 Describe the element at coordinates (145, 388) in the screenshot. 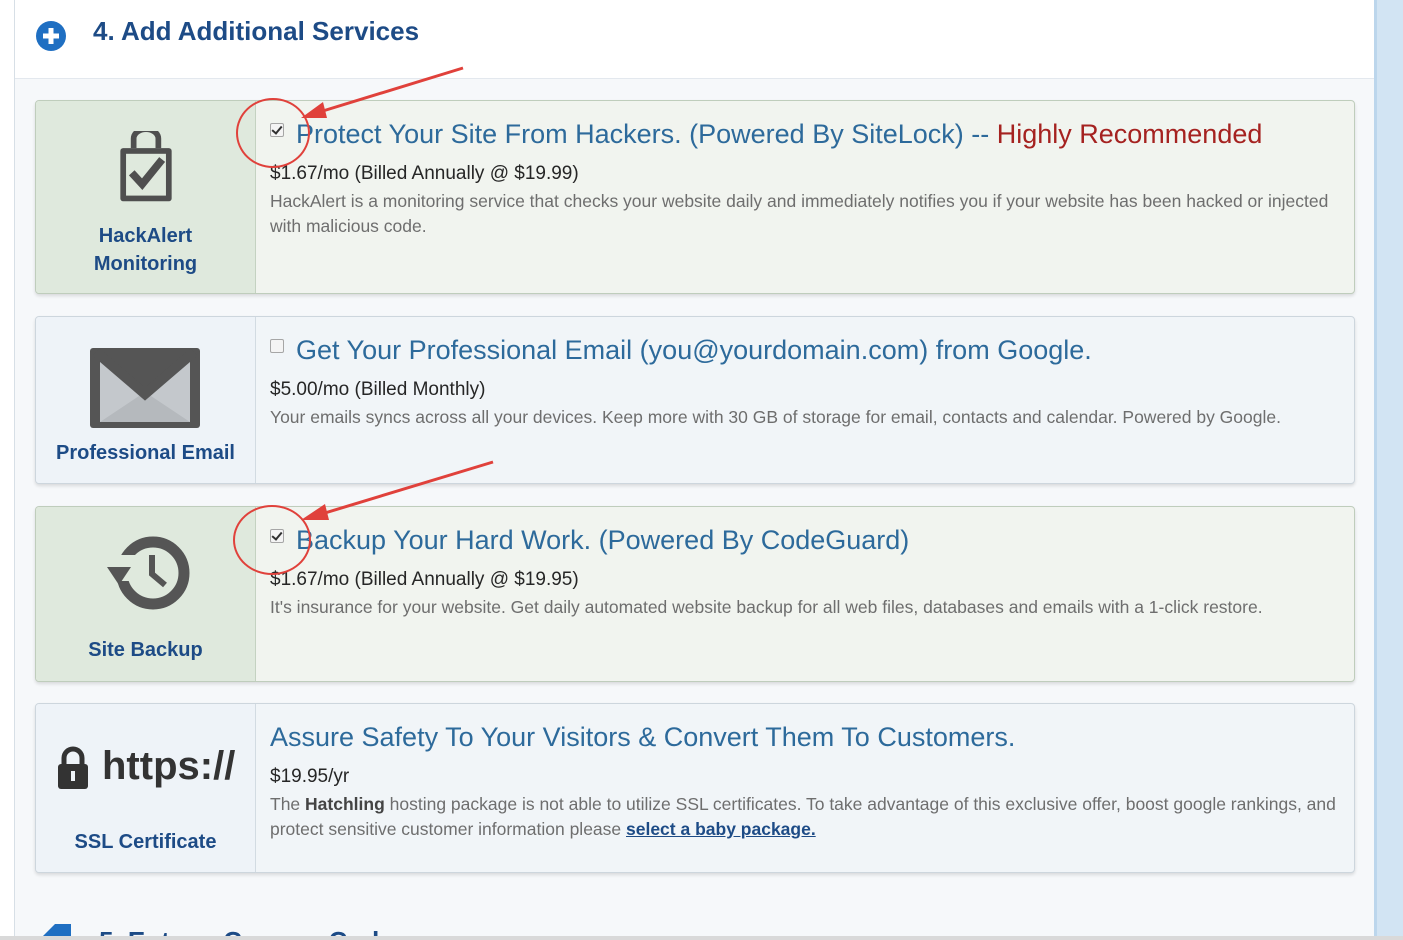

I see `envelope-icon` at that location.